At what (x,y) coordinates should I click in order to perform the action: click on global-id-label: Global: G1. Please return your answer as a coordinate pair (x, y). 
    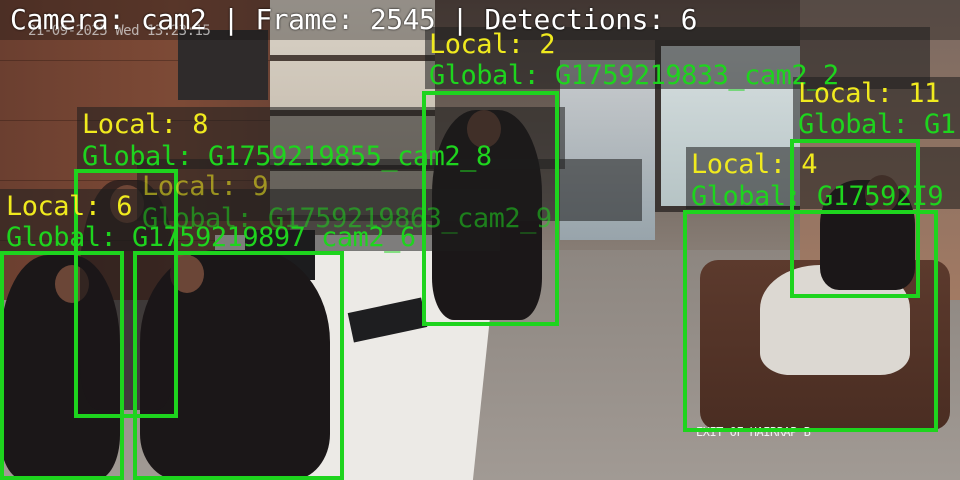
    Looking at the image, I should click on (877, 124).